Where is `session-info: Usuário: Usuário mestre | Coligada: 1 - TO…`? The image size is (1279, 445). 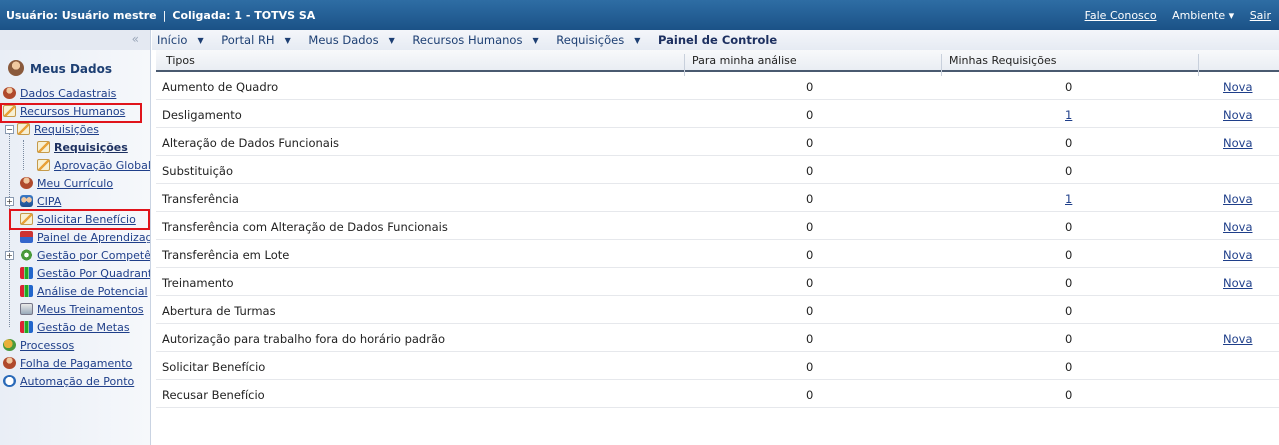
session-info: Usuário: Usuário mestre | Coligada: 1 - TO… is located at coordinates (160, 15).